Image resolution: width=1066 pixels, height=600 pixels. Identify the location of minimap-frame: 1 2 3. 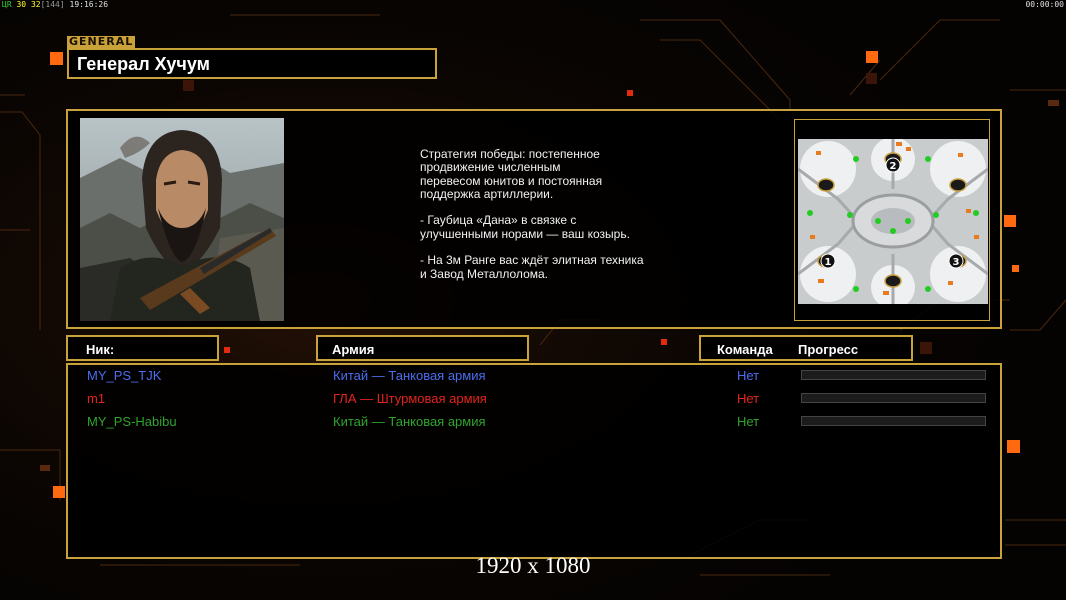
(892, 220).